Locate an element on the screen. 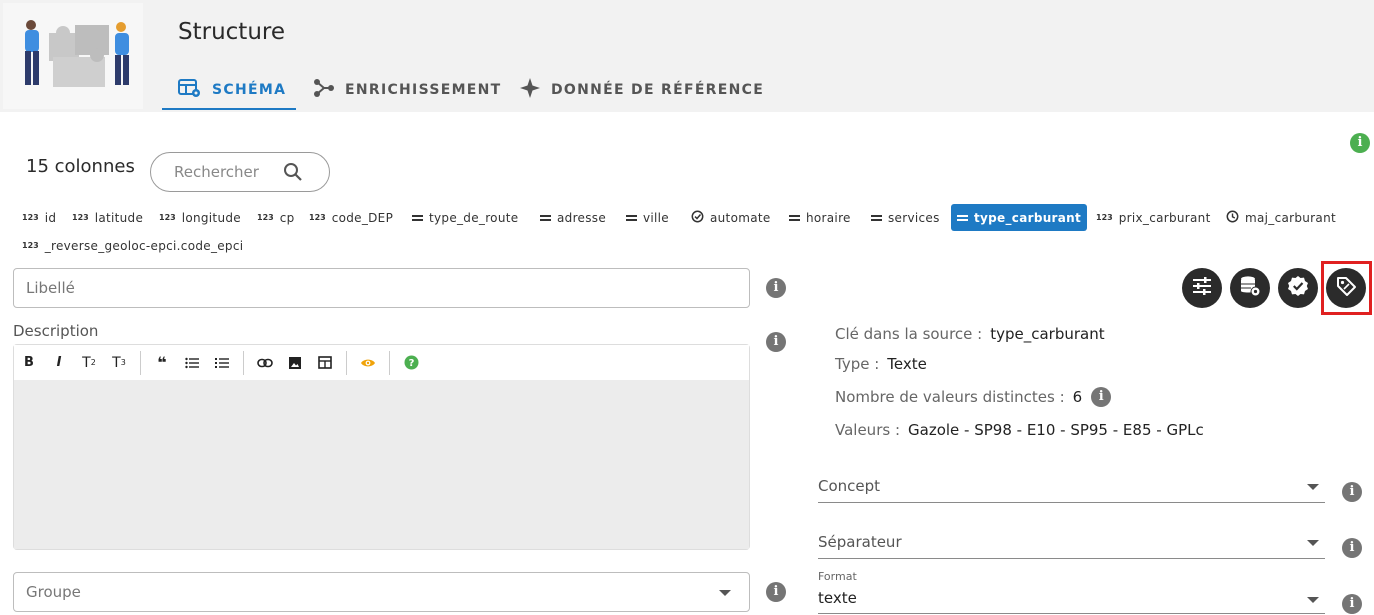  numbered-list-button is located at coordinates (222, 363).